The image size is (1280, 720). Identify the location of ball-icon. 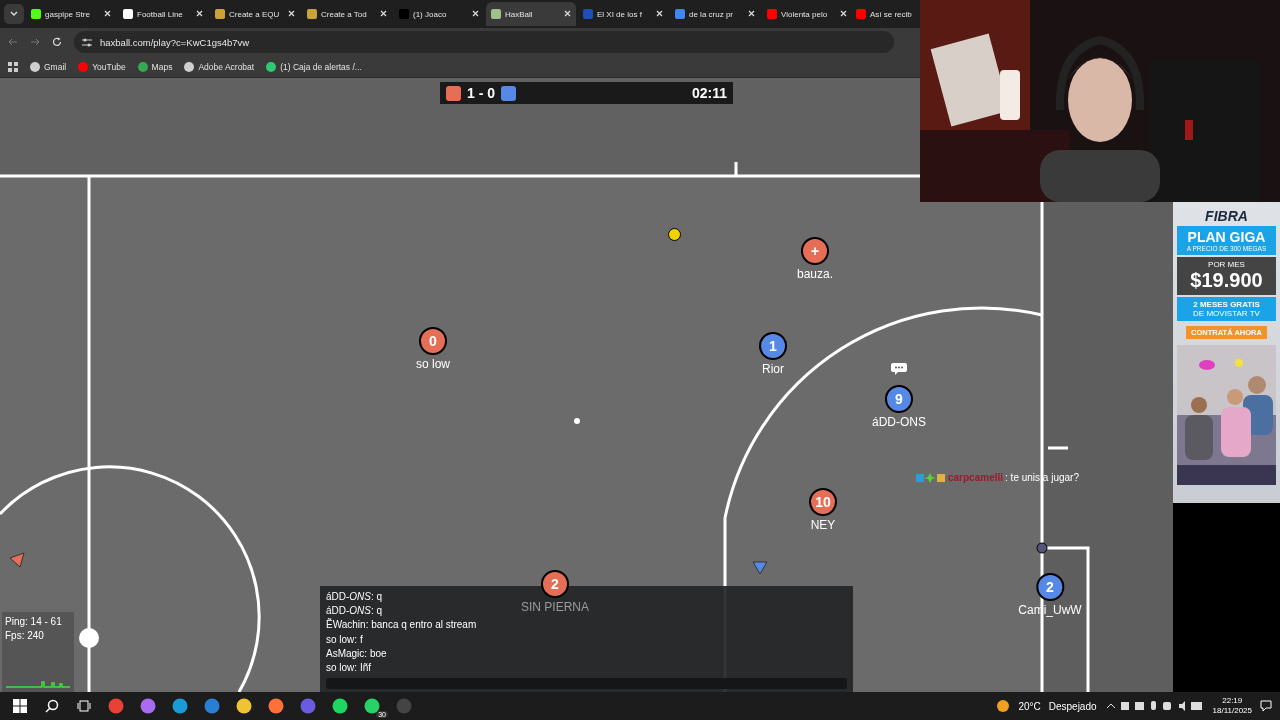
(674, 234).